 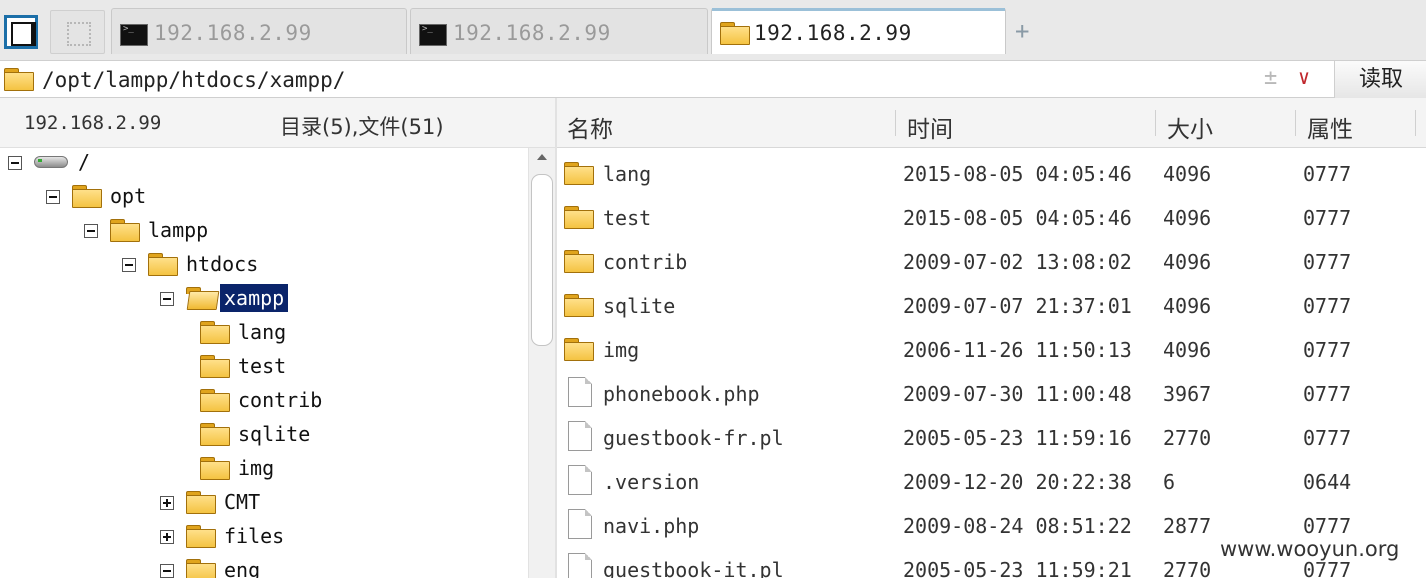 What do you see at coordinates (681, 394) in the screenshot?
I see `file-name: phonebook.php` at bounding box center [681, 394].